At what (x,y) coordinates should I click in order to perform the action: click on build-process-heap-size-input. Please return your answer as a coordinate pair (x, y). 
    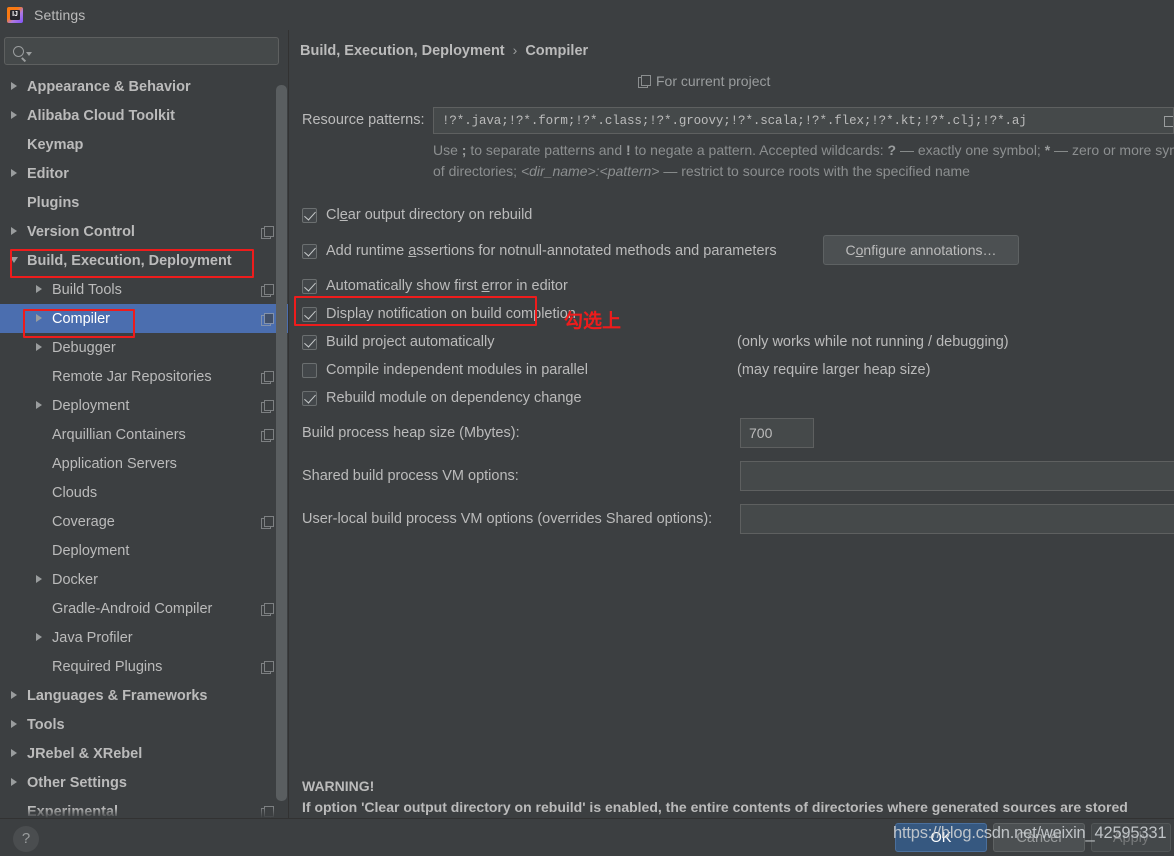
    Looking at the image, I should click on (777, 433).